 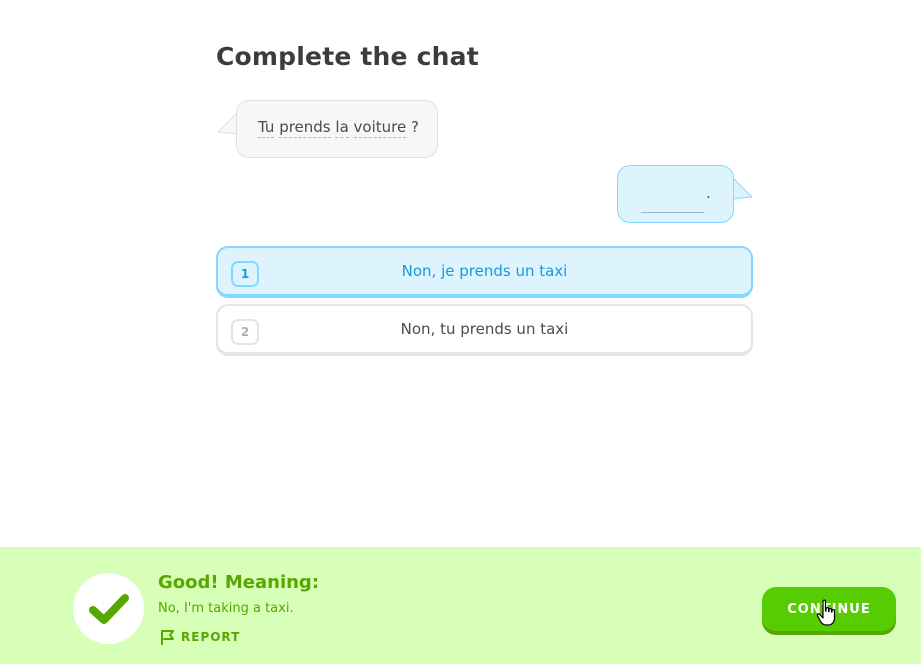 What do you see at coordinates (826, 612) in the screenshot?
I see `hand-cursor-icon` at bounding box center [826, 612].